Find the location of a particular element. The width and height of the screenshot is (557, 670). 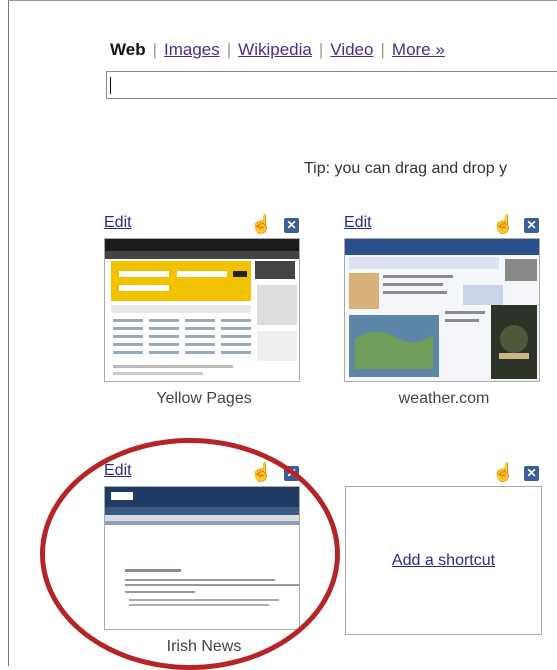

tip-text: Tip: you can drag and drop y is located at coordinates (406, 168).